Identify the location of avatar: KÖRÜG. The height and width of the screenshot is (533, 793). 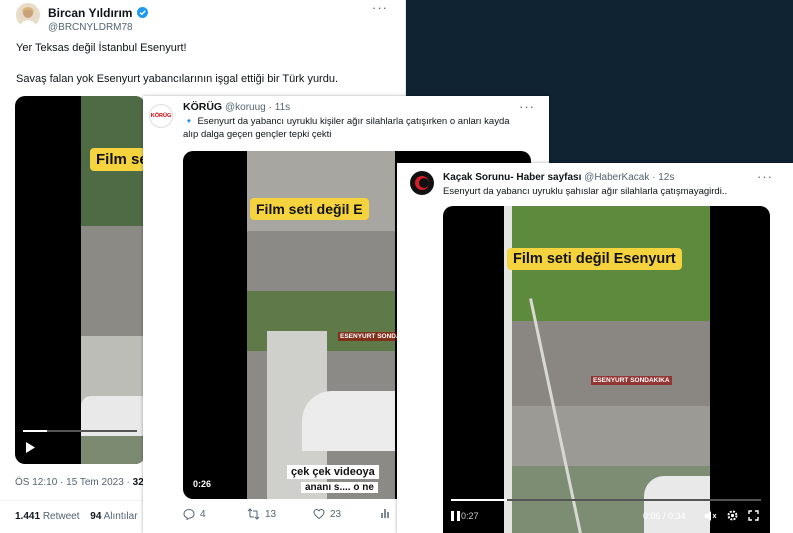
(161, 116).